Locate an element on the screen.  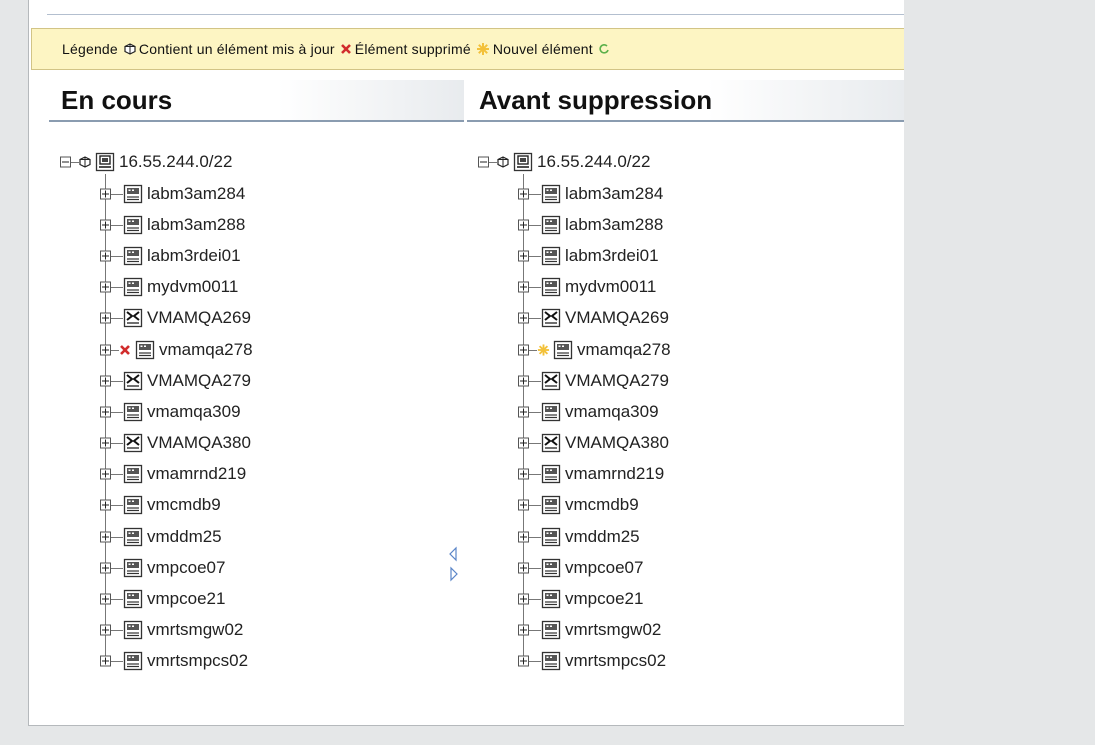
subnet-icon is located at coordinates (105, 162).